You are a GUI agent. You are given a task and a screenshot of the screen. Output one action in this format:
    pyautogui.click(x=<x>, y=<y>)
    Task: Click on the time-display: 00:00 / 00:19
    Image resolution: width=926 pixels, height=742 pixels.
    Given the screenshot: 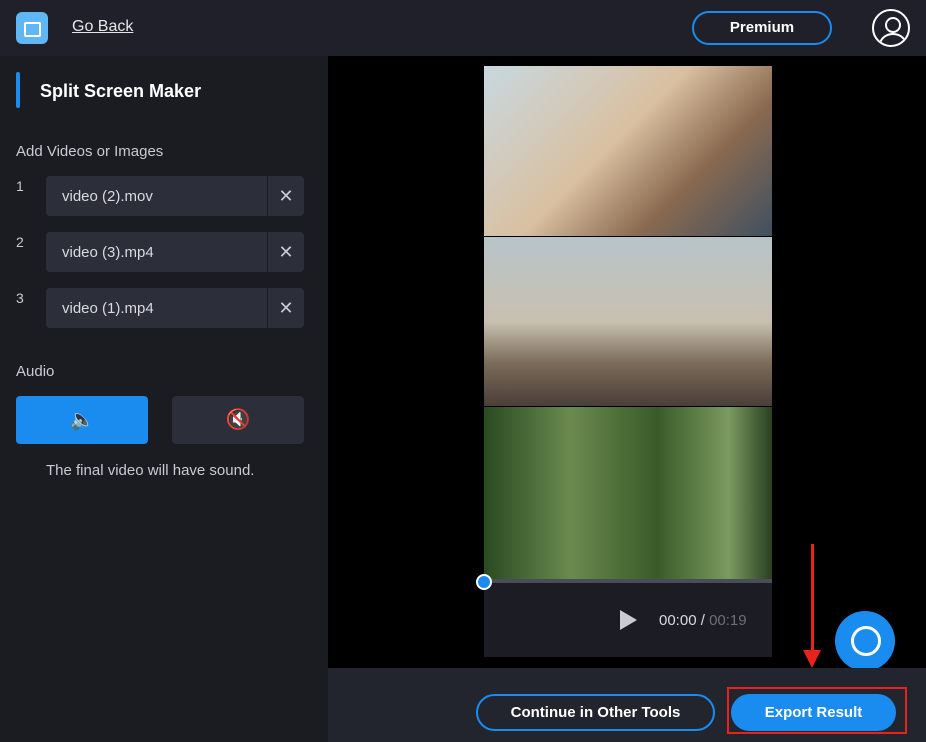 What is the action you would take?
    pyautogui.click(x=703, y=620)
    